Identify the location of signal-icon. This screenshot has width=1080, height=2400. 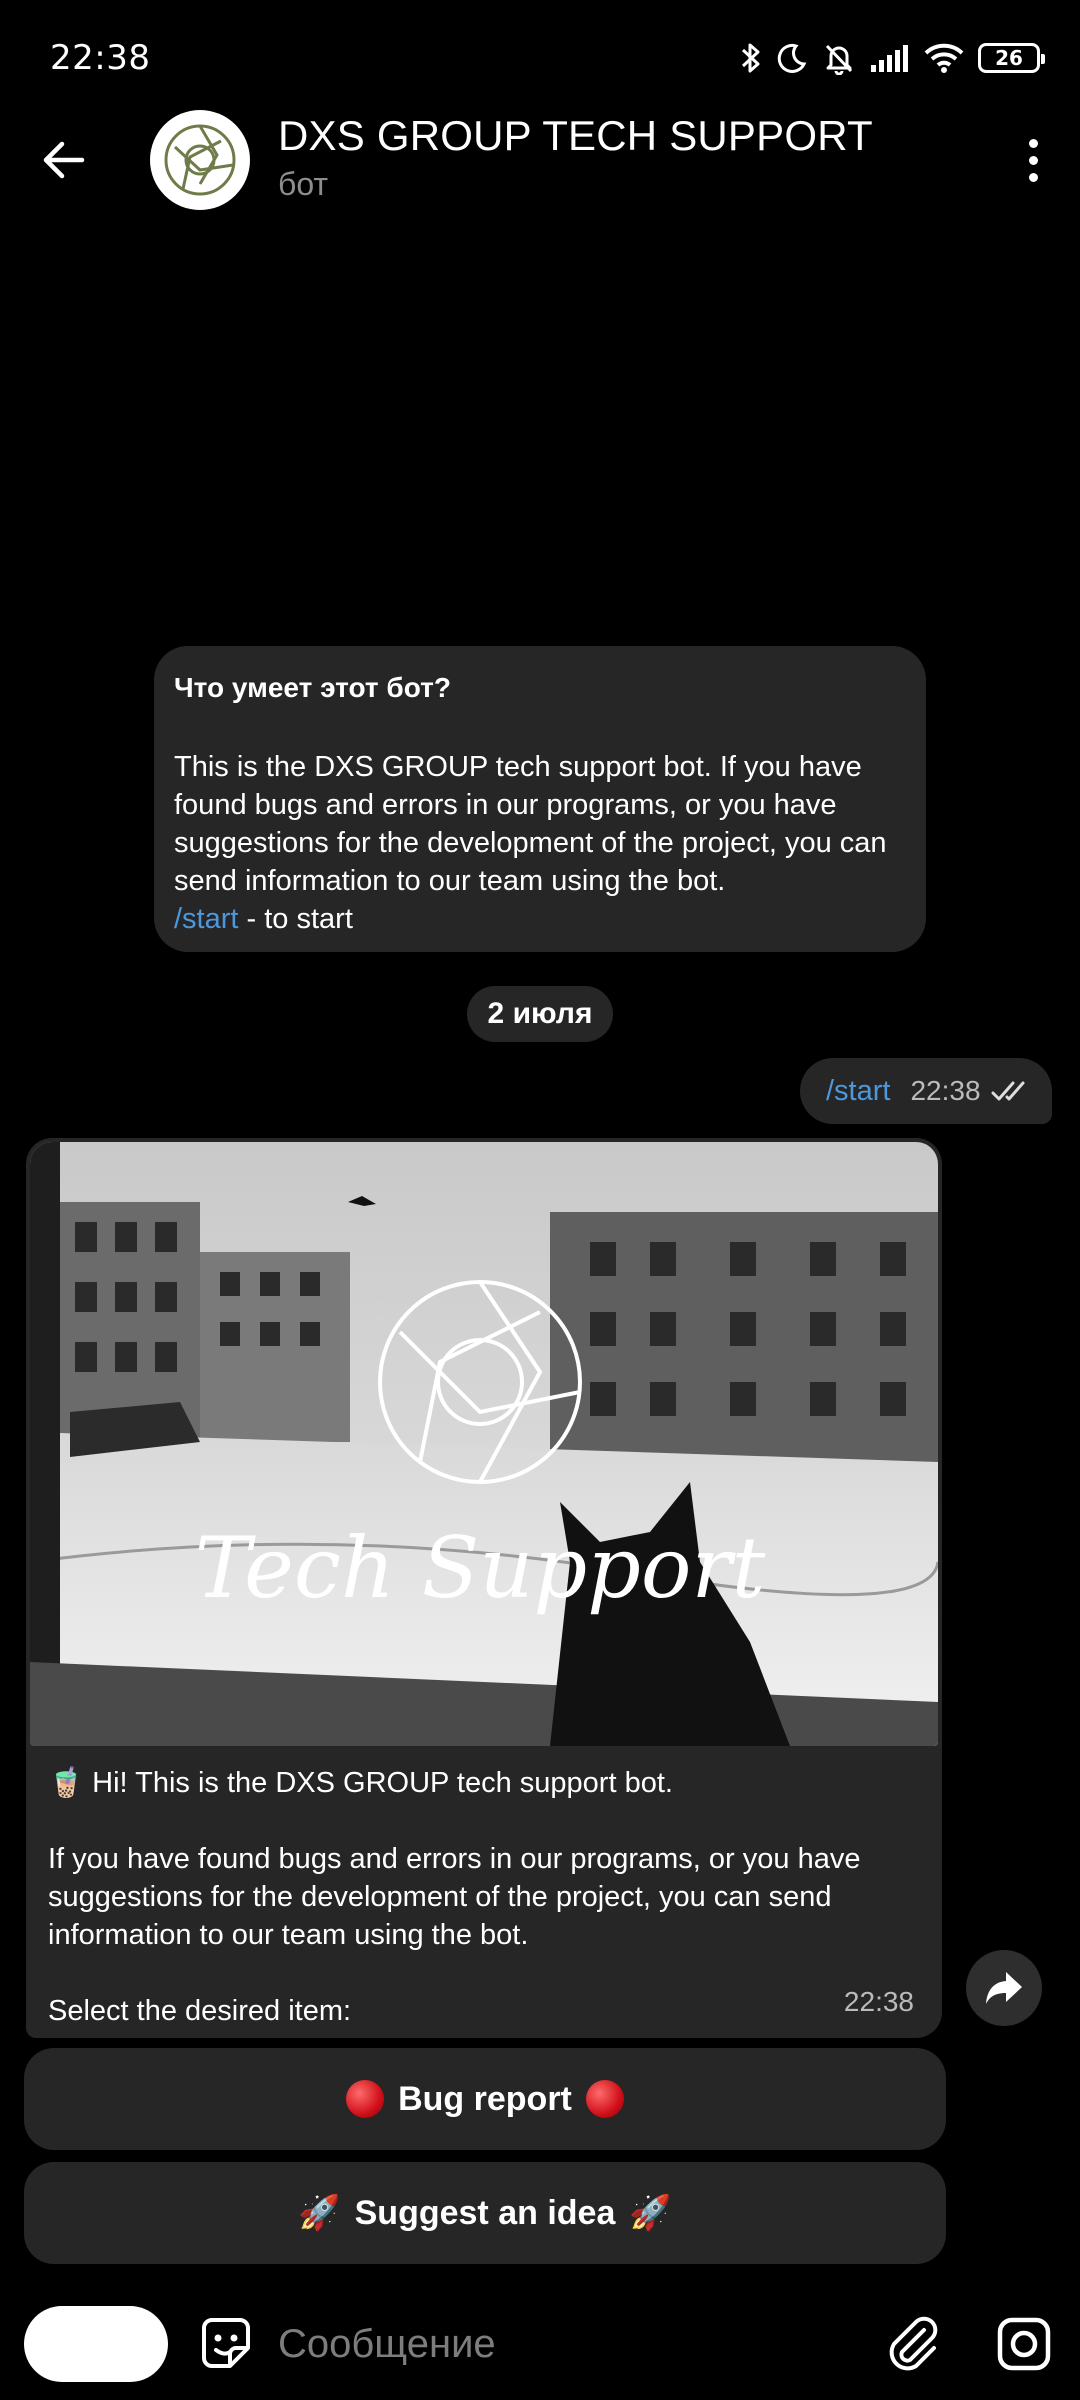
(889, 58).